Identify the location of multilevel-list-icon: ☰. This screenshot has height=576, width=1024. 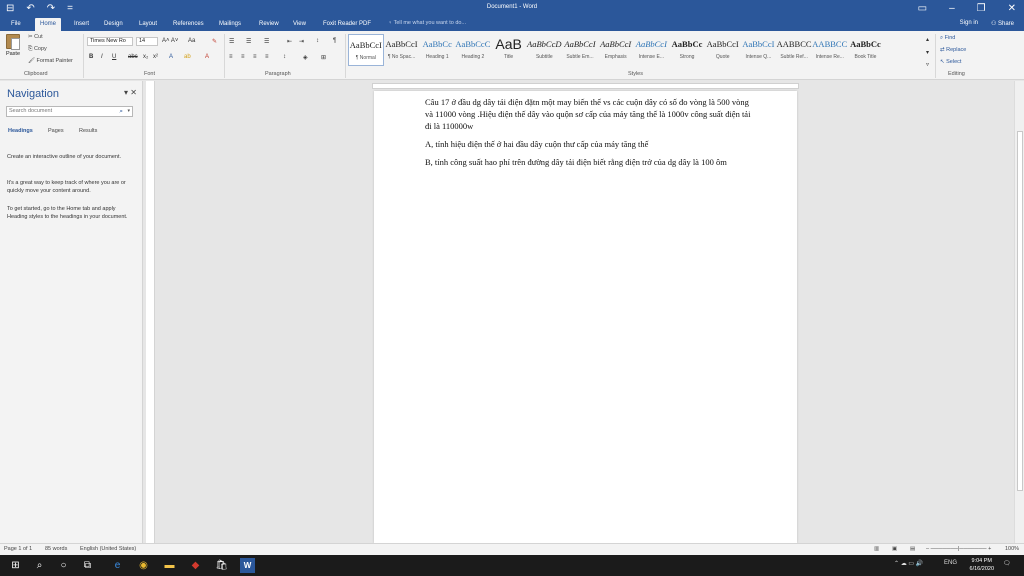
(266, 41).